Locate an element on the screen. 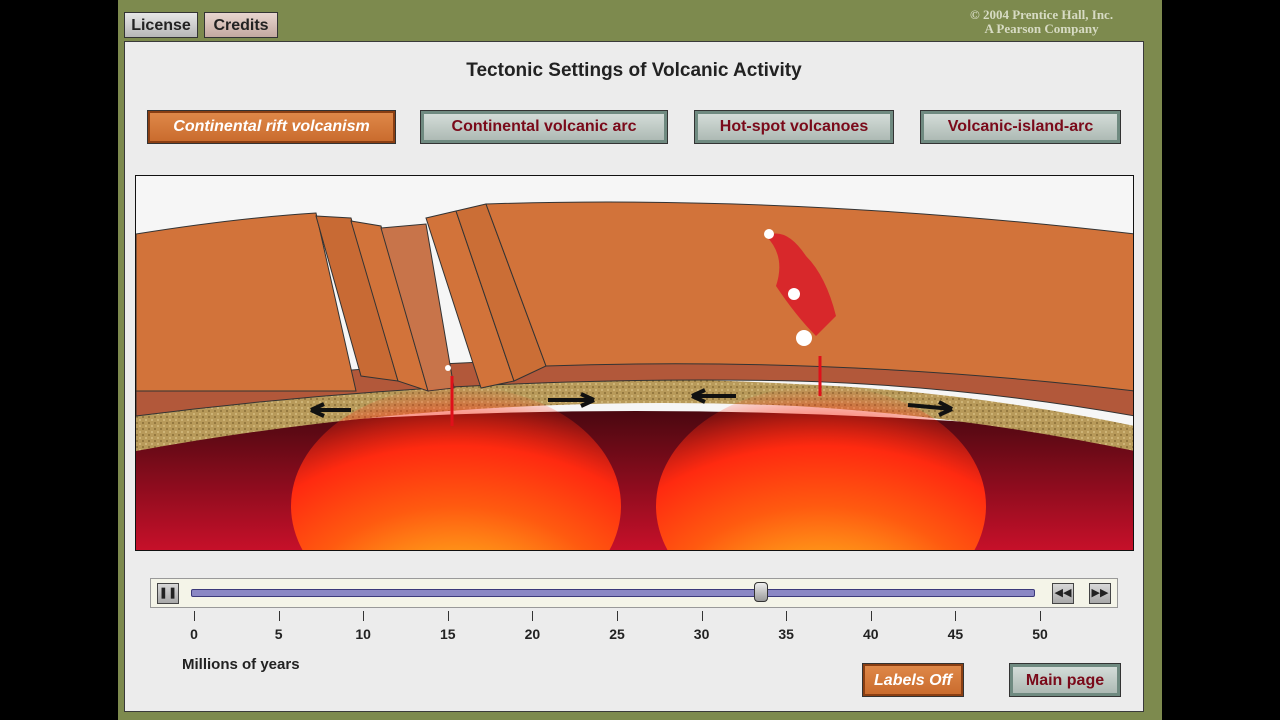 The height and width of the screenshot is (720, 1280). timeline-tick-label: 40 is located at coordinates (871, 634).